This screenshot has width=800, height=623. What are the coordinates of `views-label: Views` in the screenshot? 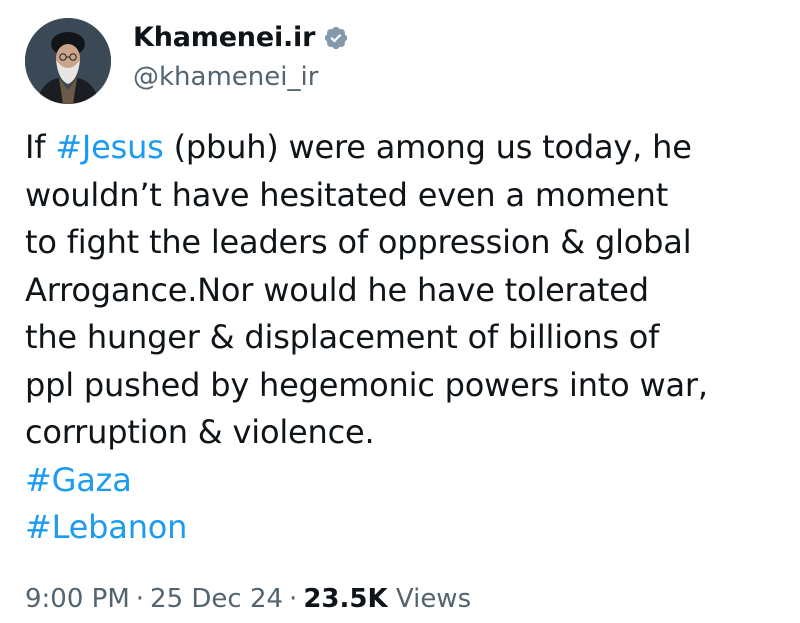 It's located at (433, 599).